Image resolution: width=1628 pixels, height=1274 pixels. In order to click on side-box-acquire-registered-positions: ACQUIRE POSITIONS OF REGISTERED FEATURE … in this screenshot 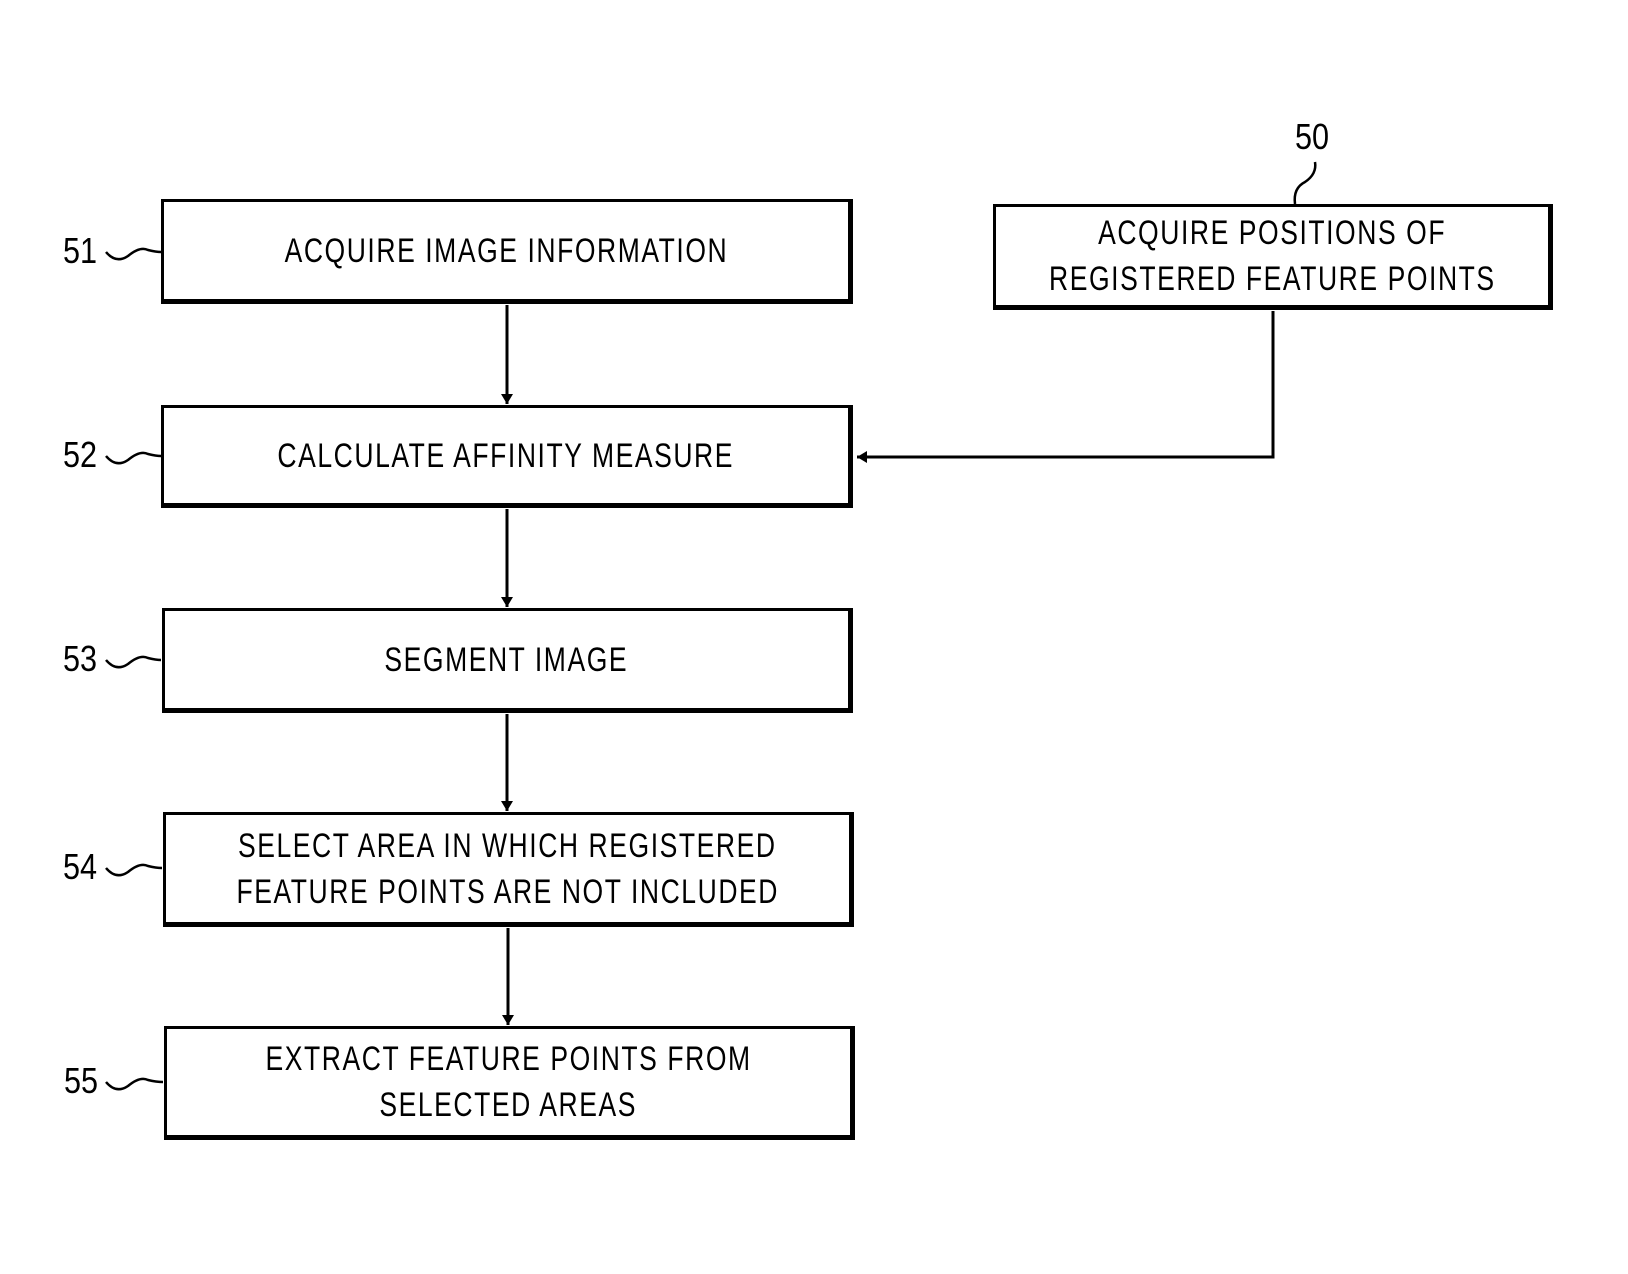, I will do `click(1273, 257)`.